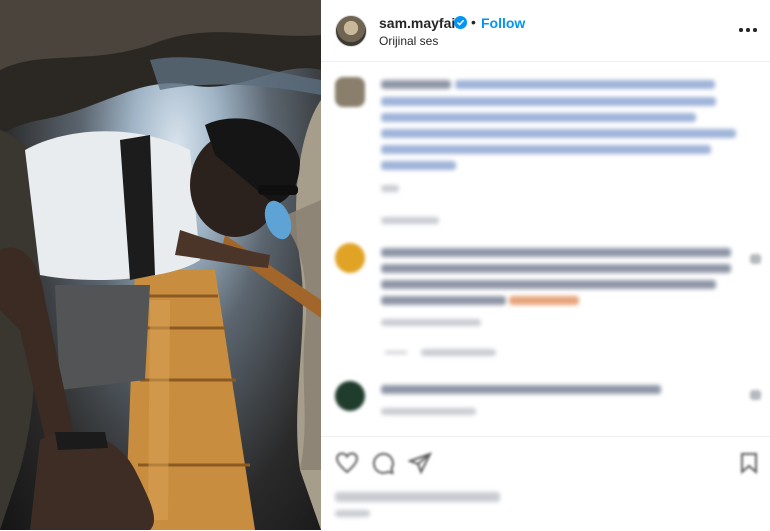 Image resolution: width=770 pixels, height=531 pixels. Describe the element at coordinates (544, 300) in the screenshot. I see `comment-blurred-emoji` at that location.